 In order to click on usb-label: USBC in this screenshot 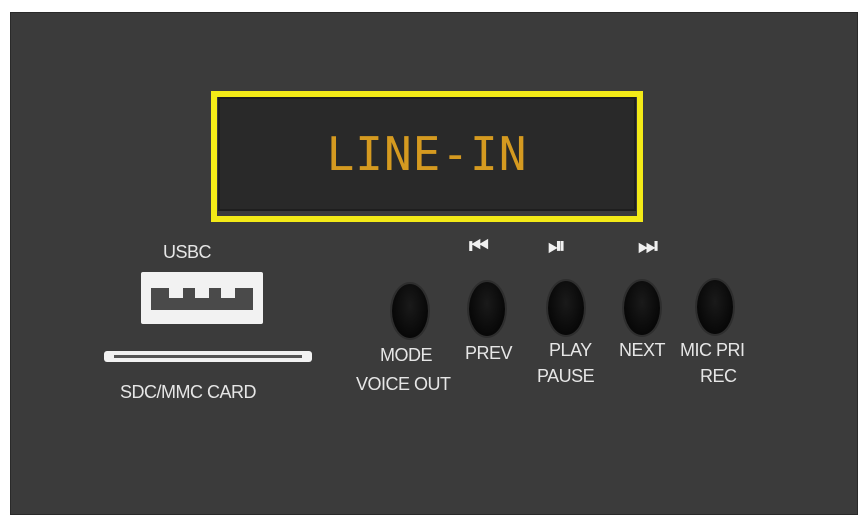, I will do `click(187, 252)`.